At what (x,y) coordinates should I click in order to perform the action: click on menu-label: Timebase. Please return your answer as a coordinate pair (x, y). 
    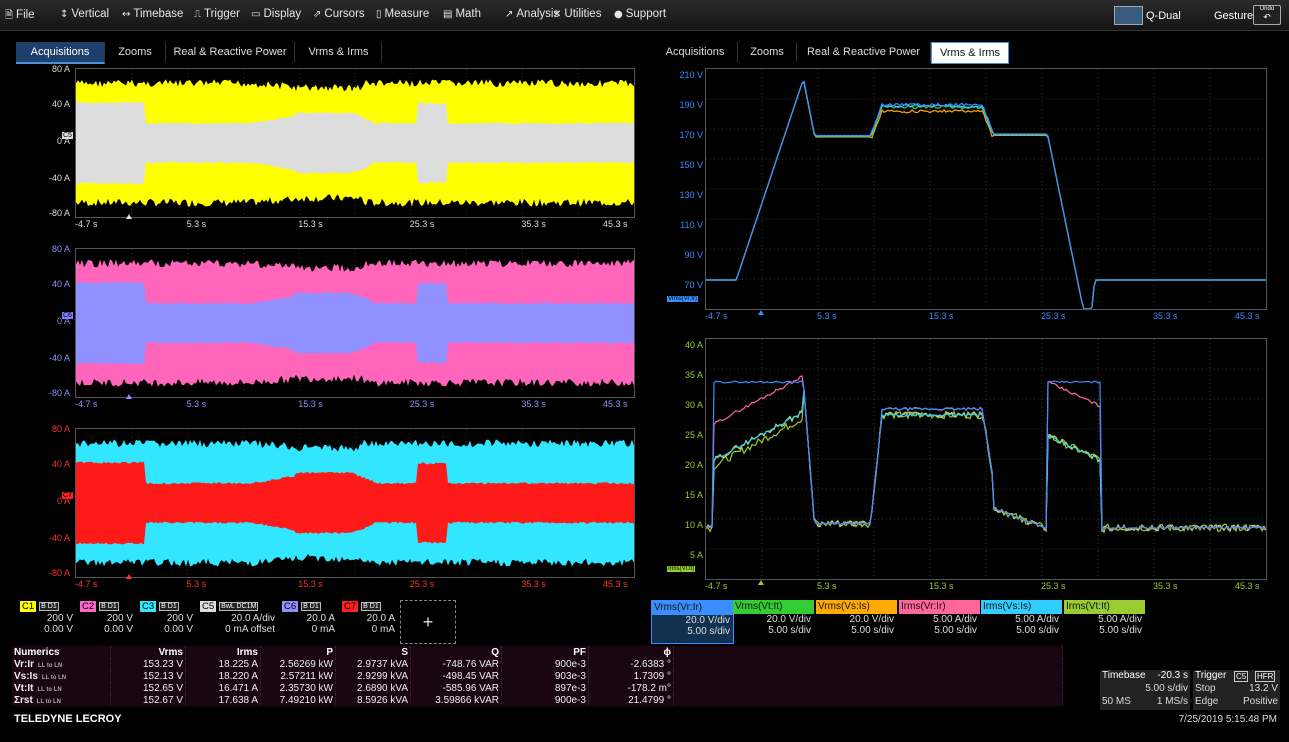
    Looking at the image, I should click on (158, 14).